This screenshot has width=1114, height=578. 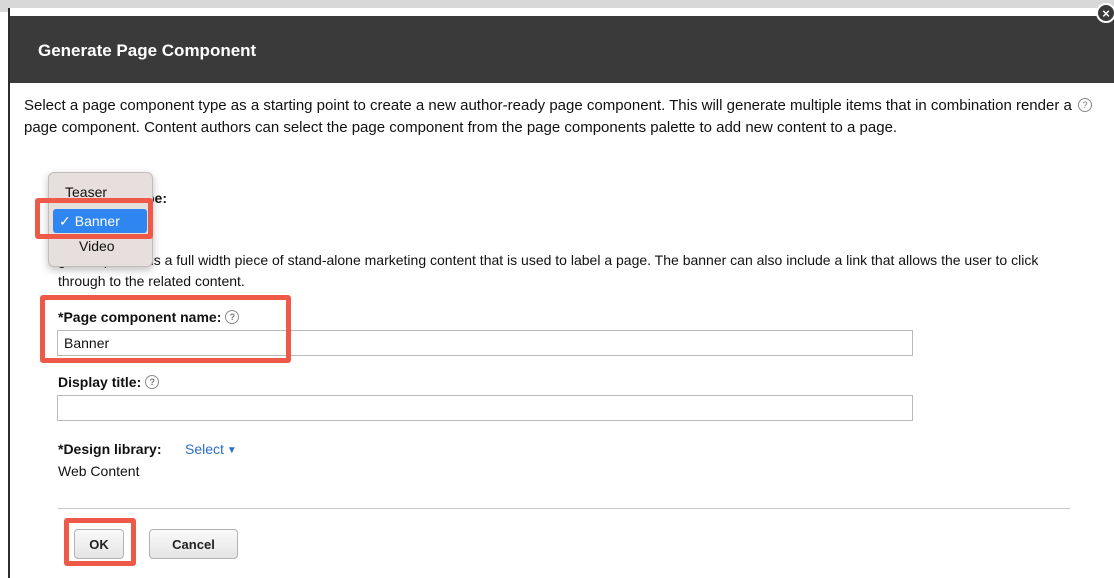 I want to click on close-icon: ×, so click(x=1105, y=13).